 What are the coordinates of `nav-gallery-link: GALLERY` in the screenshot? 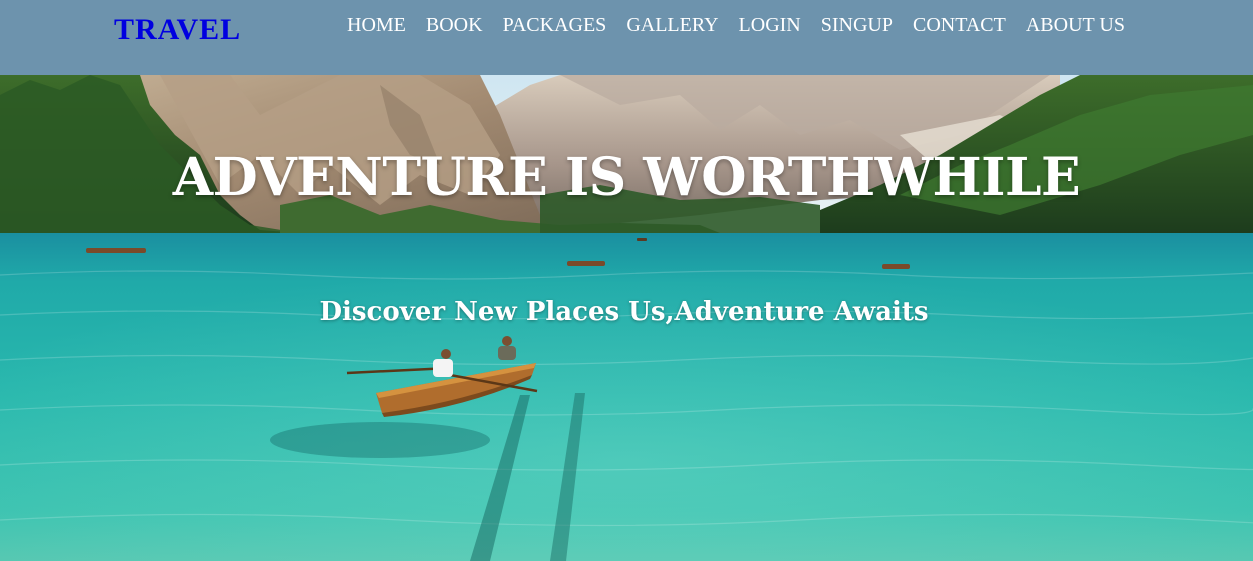 It's located at (672, 25).